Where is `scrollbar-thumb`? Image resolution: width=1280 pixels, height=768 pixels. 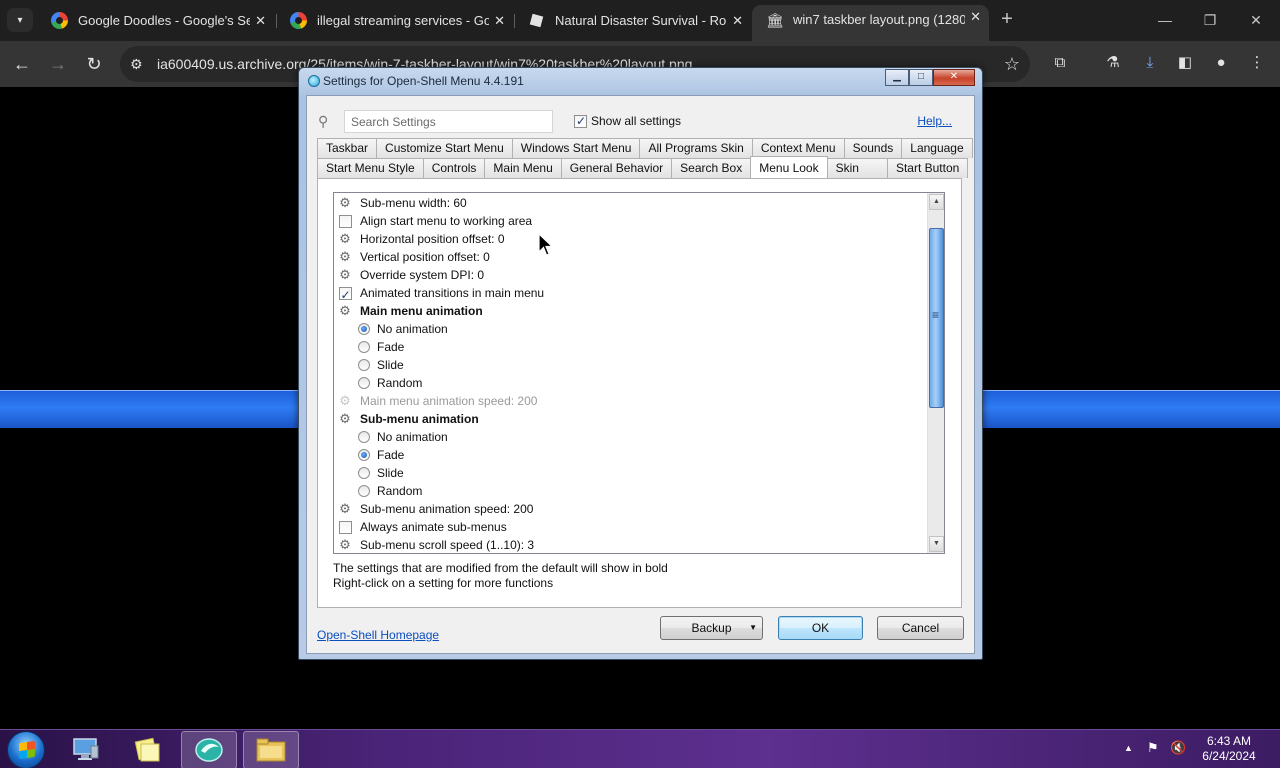 scrollbar-thumb is located at coordinates (936, 318).